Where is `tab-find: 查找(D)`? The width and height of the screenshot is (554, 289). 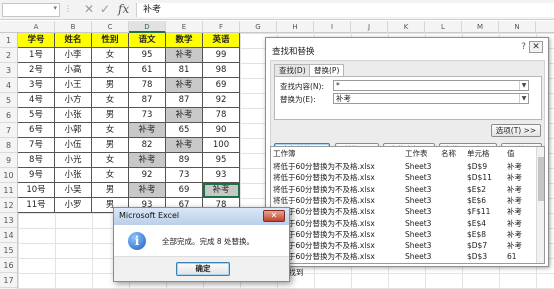 tab-find: 查找(D) is located at coordinates (292, 70).